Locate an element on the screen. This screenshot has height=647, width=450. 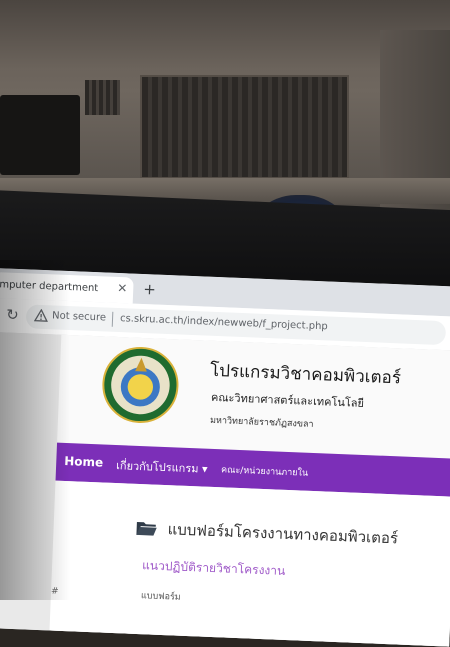
university-name: มหาวิทยาลัยราชภัฏสงขลา is located at coordinates (262, 422).